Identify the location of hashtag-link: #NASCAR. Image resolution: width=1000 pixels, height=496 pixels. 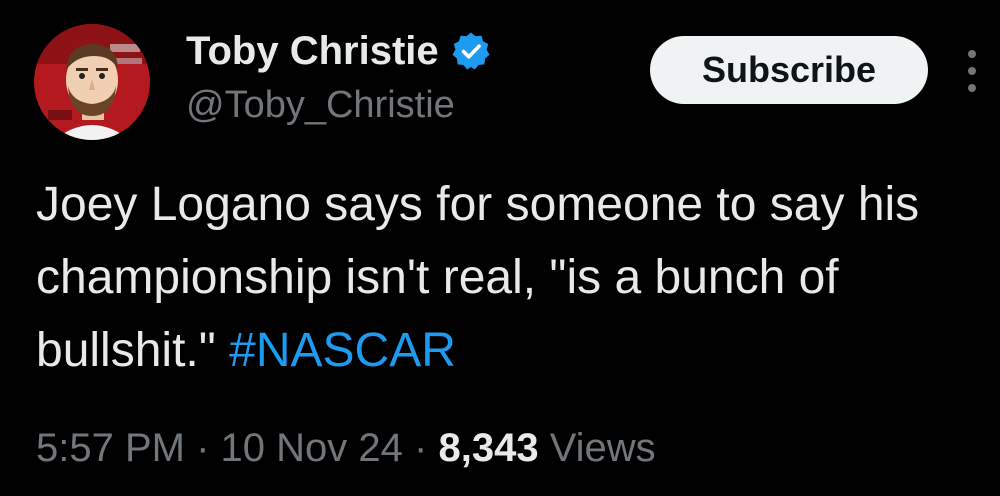
(342, 350).